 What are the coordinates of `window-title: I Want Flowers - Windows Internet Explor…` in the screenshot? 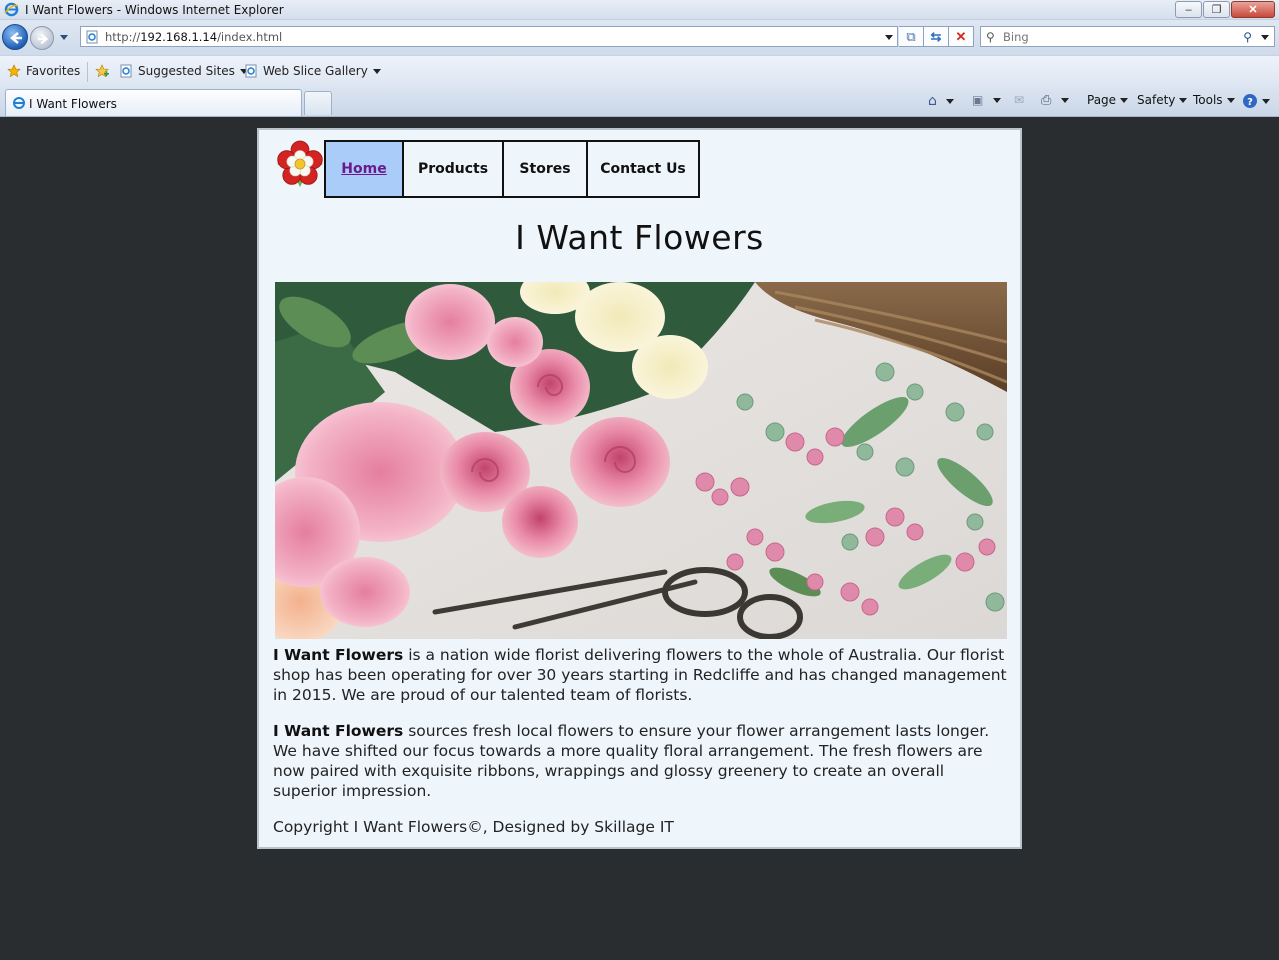 It's located at (154, 10).